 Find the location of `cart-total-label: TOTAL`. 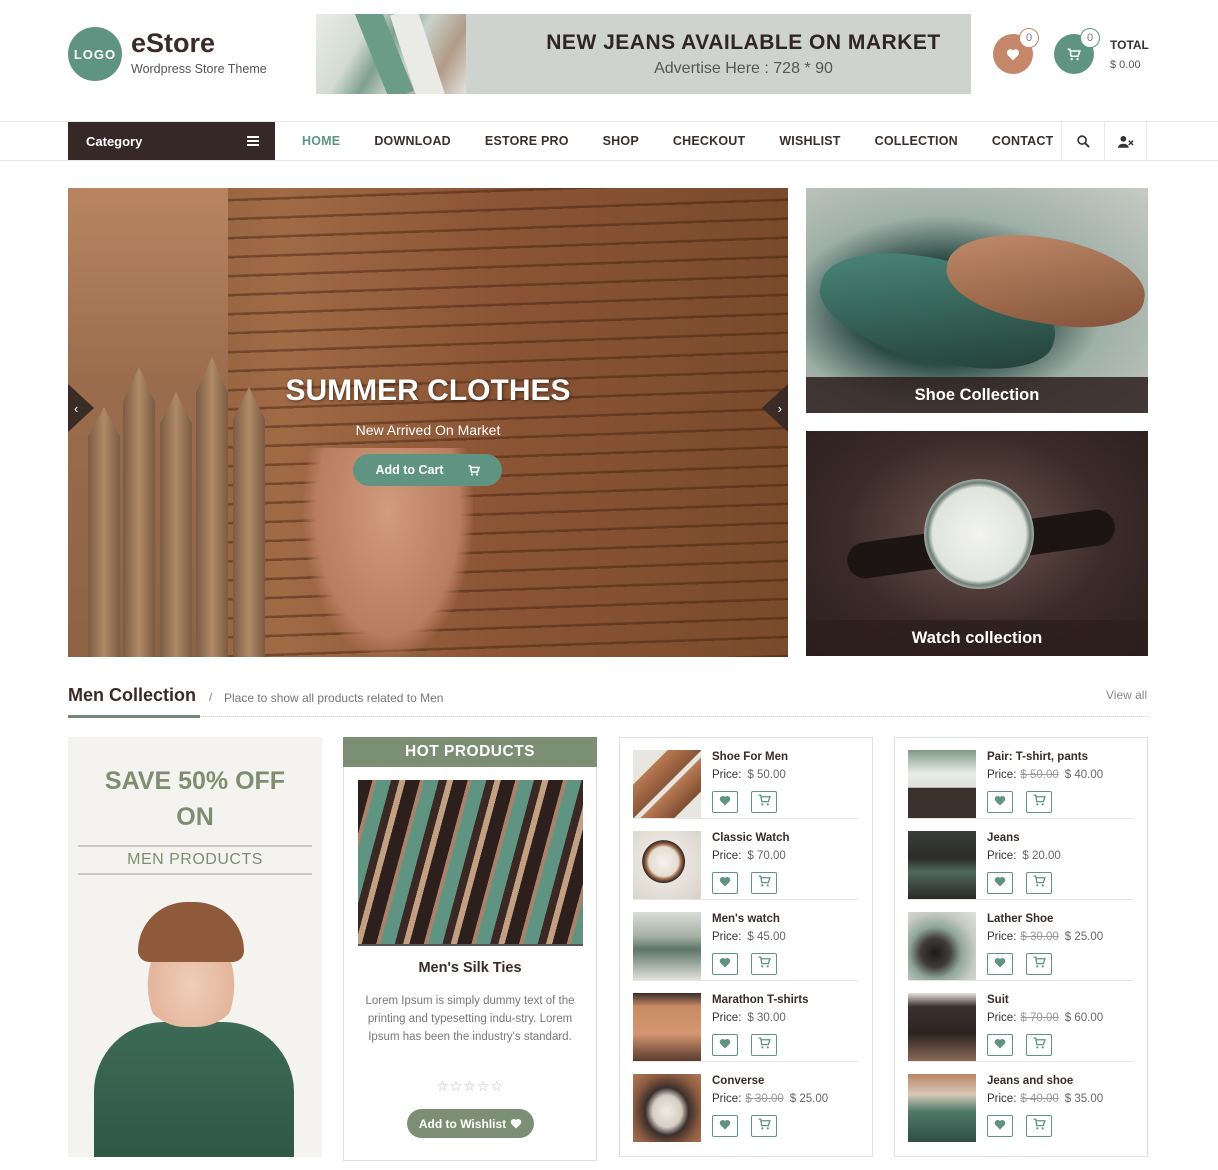

cart-total-label: TOTAL is located at coordinates (1129, 45).